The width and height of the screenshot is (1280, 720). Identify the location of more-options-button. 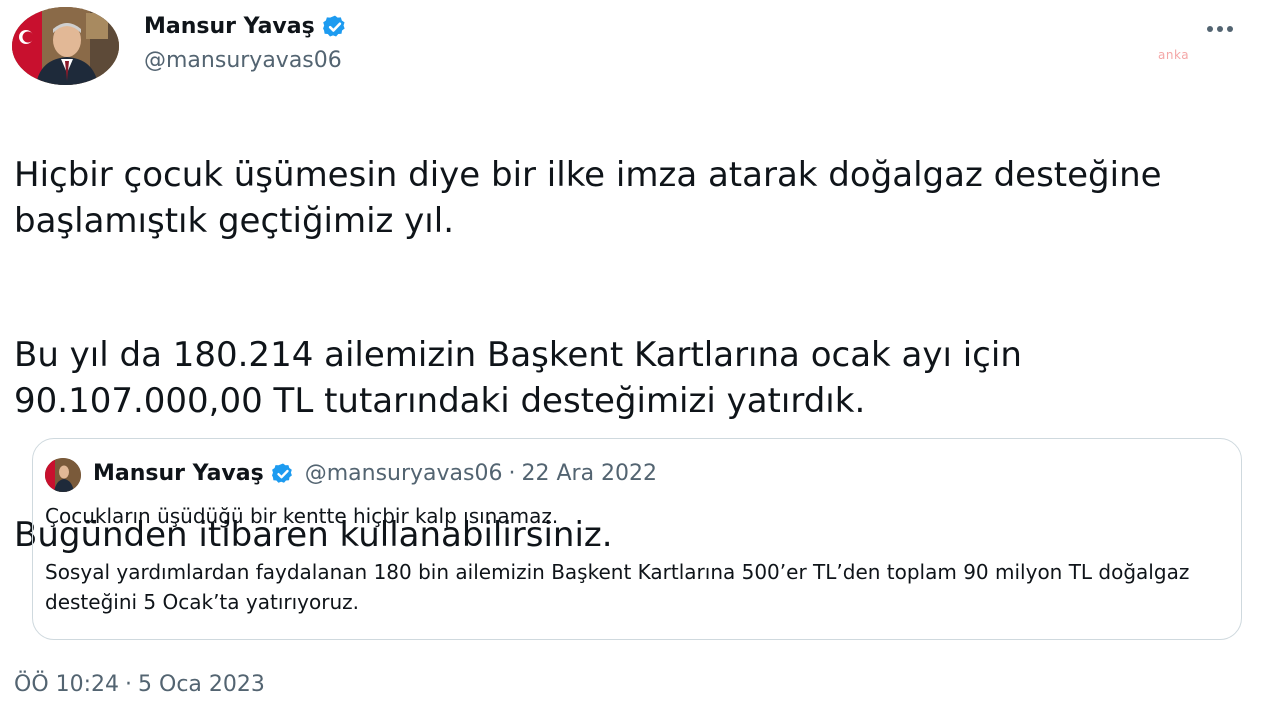
(1220, 29).